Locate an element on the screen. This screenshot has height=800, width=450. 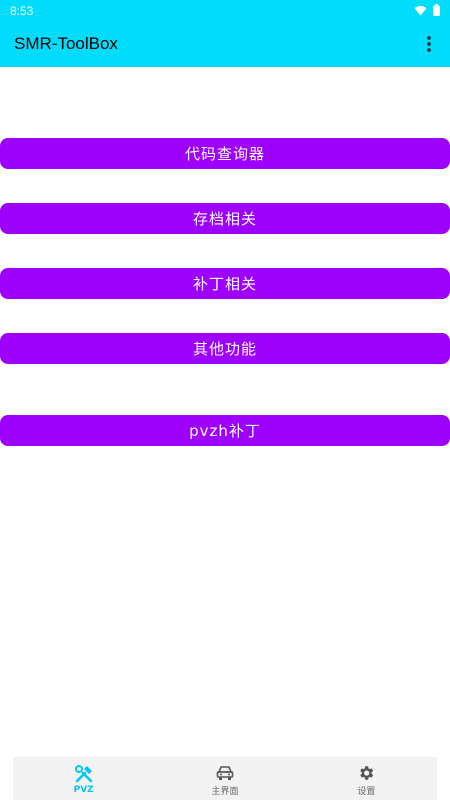
nav-item-settings: 设置 is located at coordinates (366, 778).